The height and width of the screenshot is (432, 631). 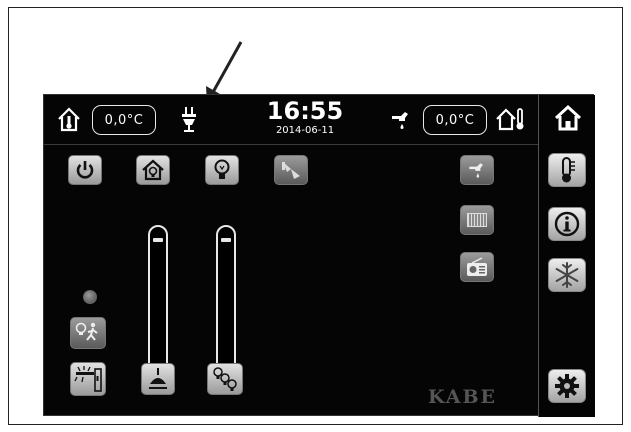 What do you see at coordinates (124, 120) in the screenshot?
I see `inside-temperature: 0,0°C` at bounding box center [124, 120].